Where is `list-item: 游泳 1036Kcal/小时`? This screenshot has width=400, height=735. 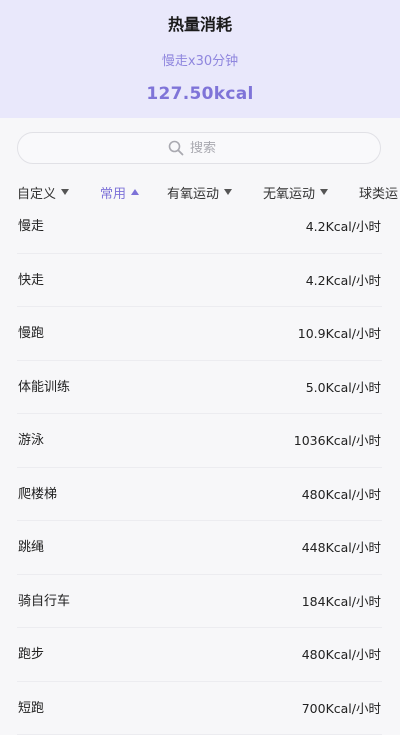
list-item: 游泳 1036Kcal/小时 is located at coordinates (199, 441).